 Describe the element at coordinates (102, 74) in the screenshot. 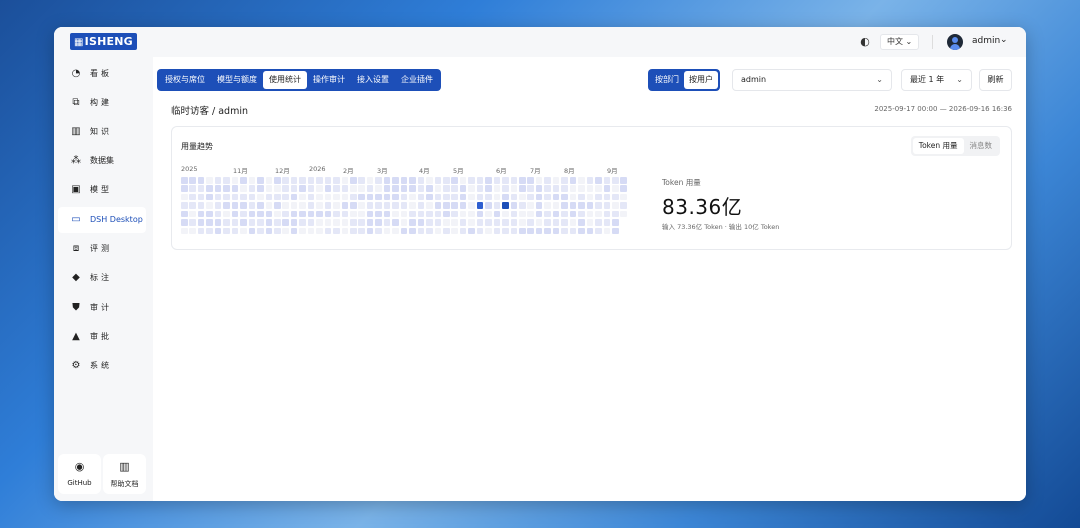

I see `sidebar-item-dashboard: ◔ 看板` at that location.